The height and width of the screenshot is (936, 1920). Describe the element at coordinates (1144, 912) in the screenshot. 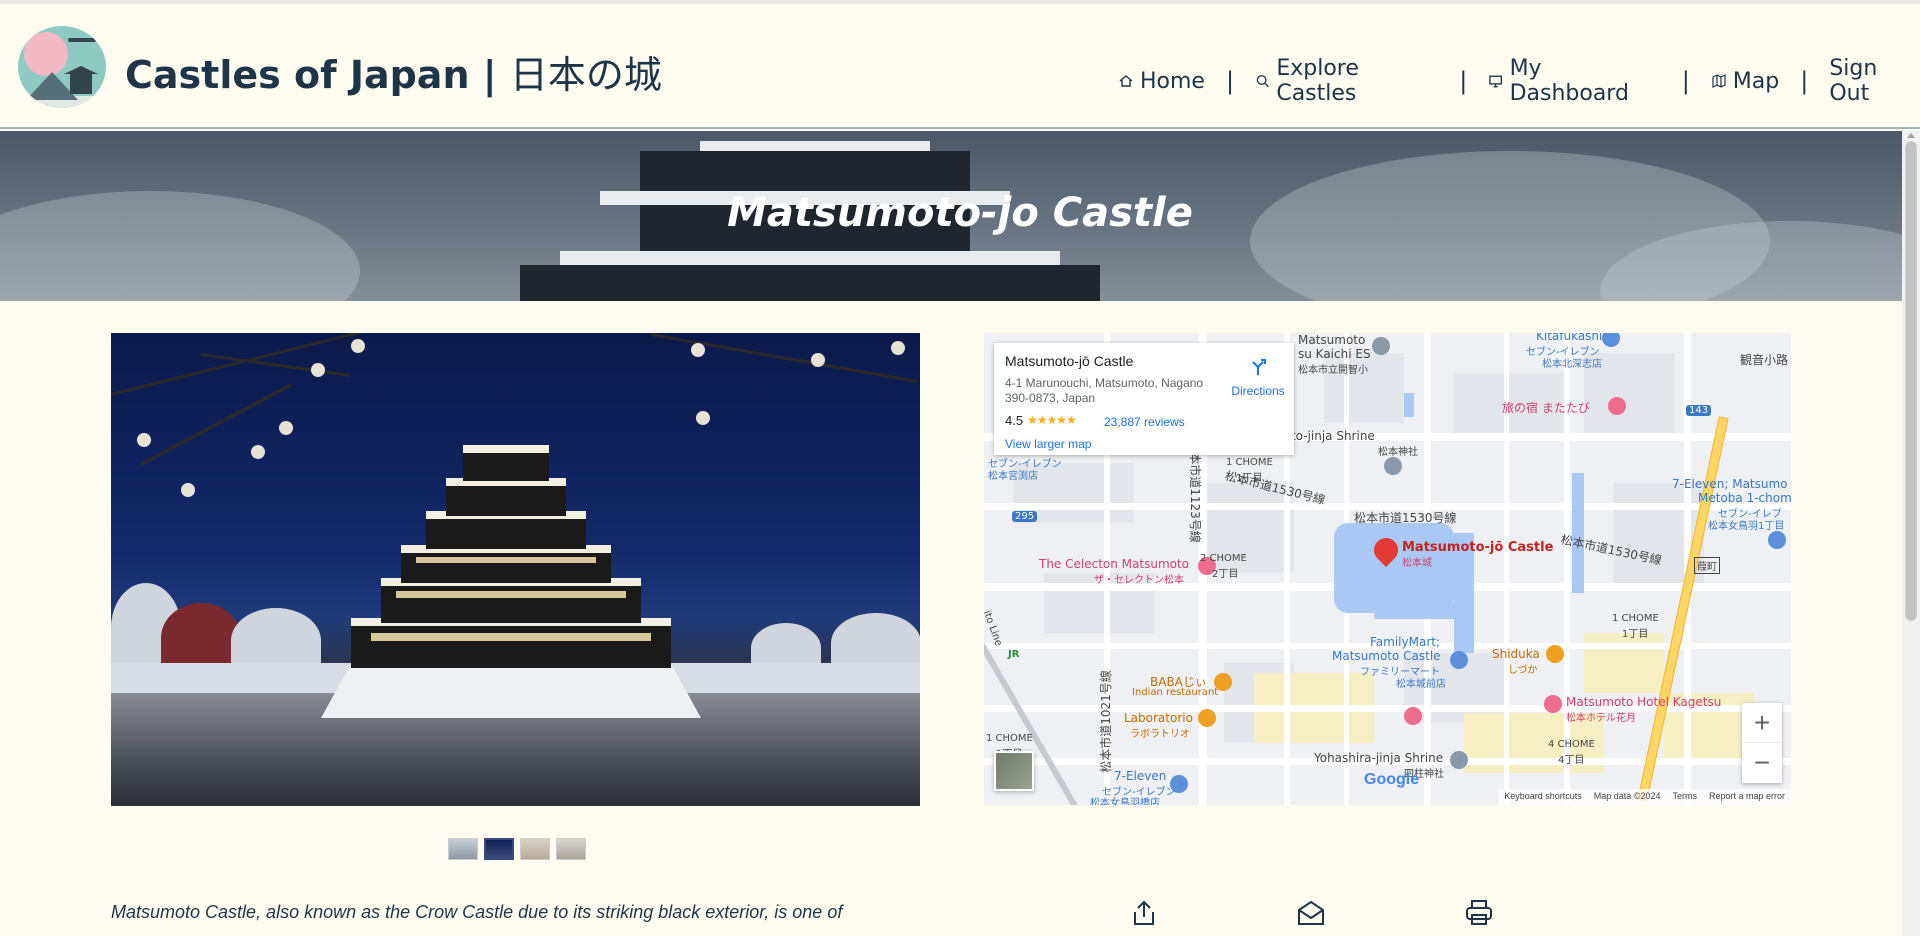

I see `share-icon` at that location.